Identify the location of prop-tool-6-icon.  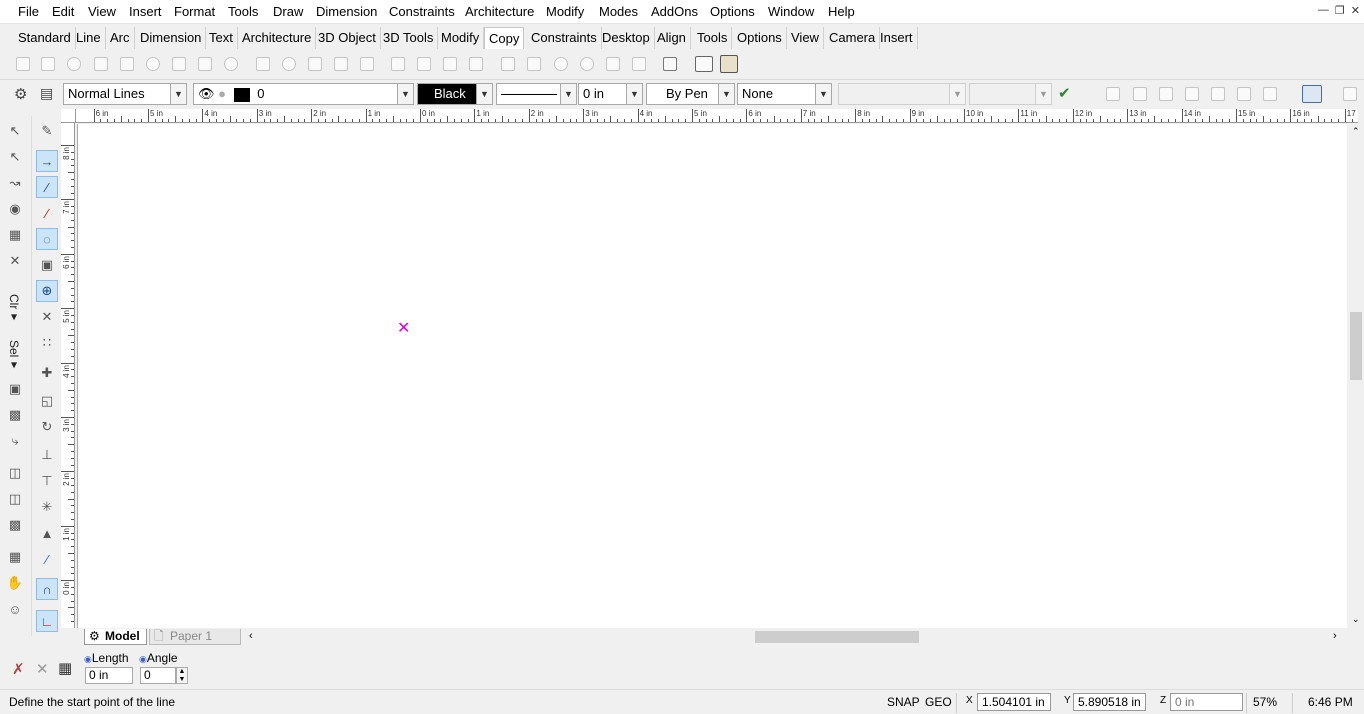
(1244, 94).